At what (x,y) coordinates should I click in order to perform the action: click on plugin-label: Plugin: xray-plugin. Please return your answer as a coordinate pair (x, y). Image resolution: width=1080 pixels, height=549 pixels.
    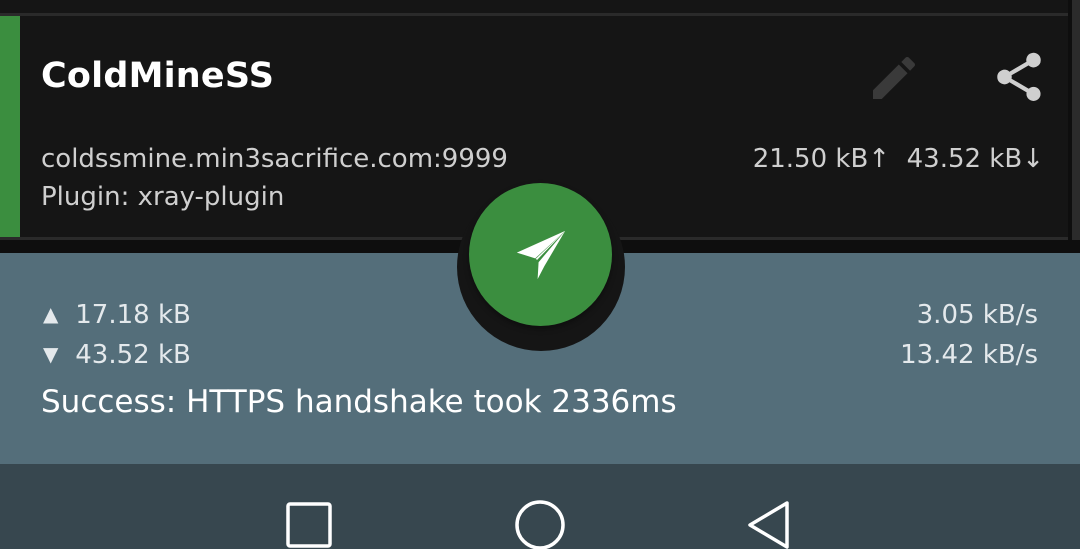
    Looking at the image, I should click on (163, 197).